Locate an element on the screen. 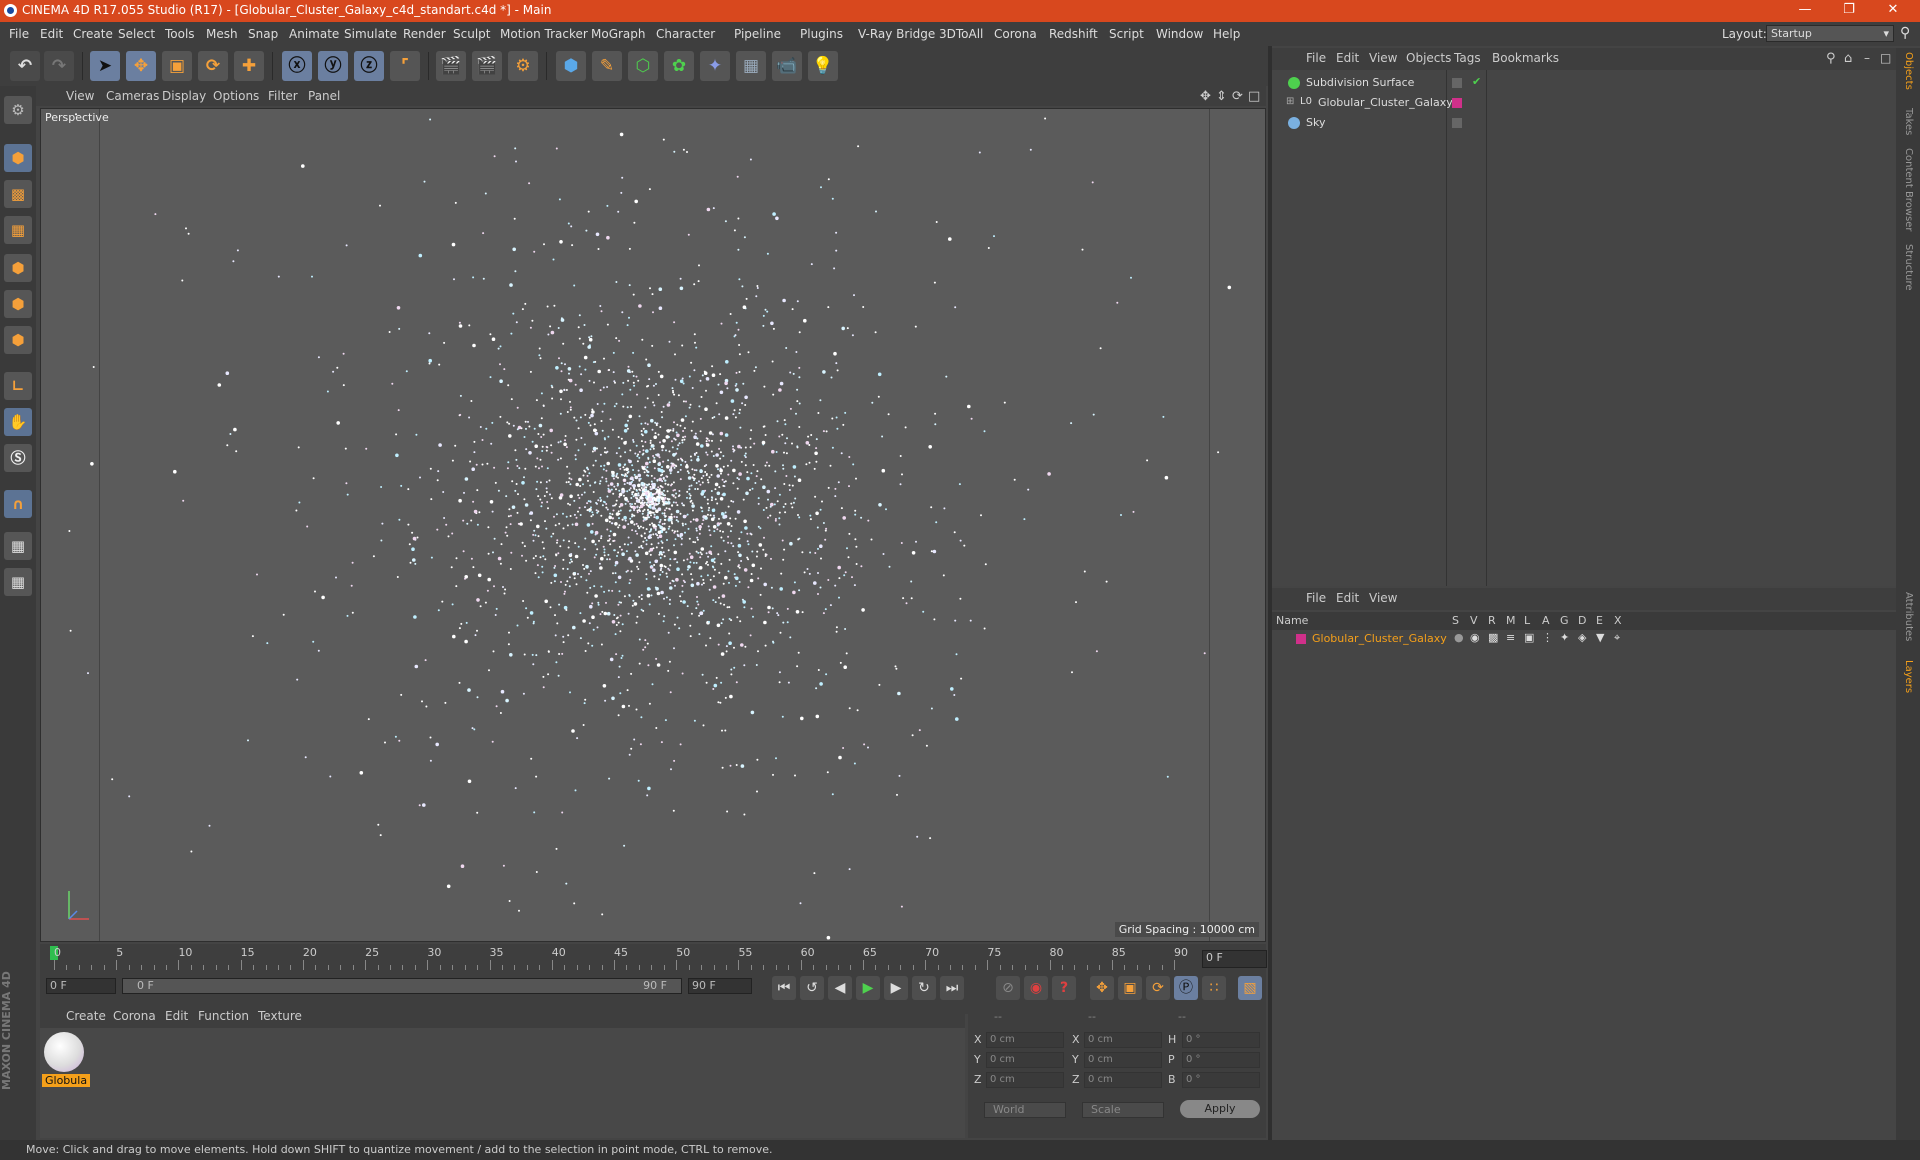  viewport-menu-display: Display is located at coordinates (184, 96).